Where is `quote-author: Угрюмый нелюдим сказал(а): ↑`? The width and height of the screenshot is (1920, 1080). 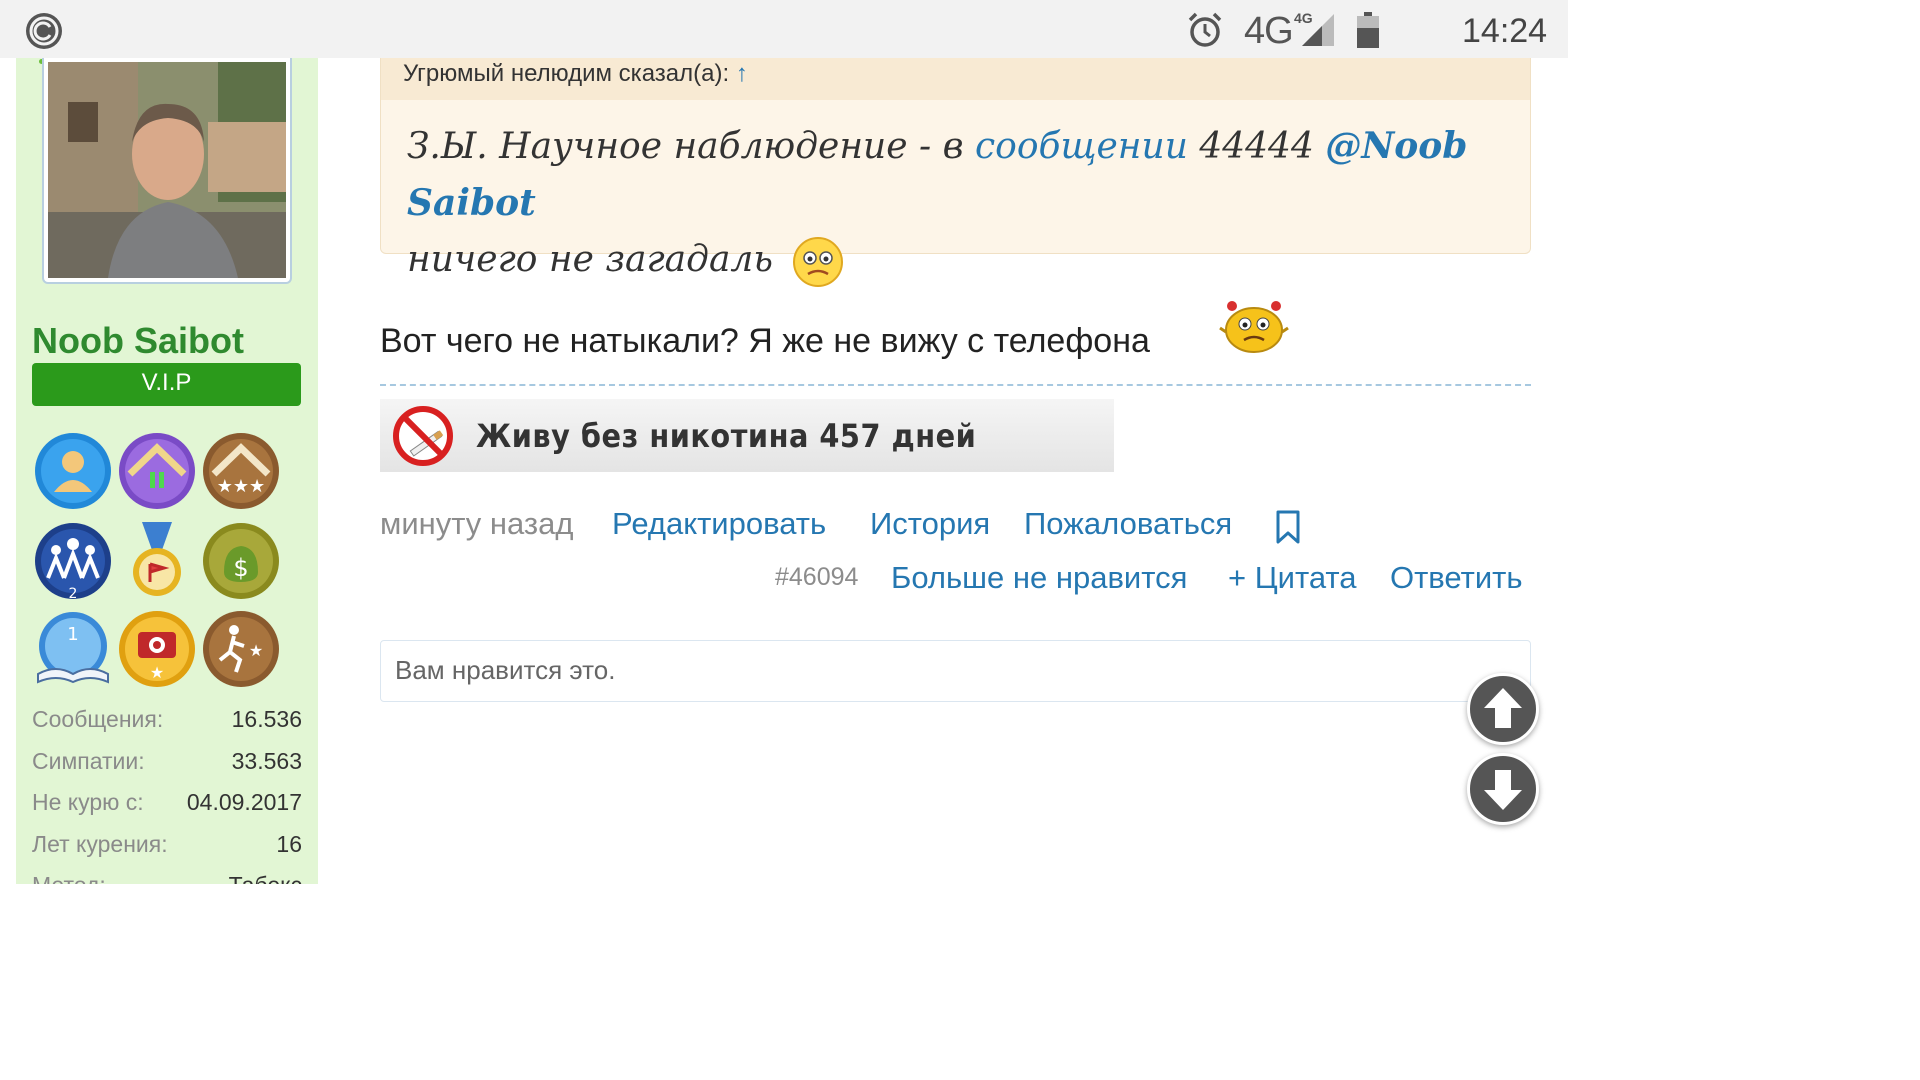
quote-author: Угрюмый нелюдим сказал(а): ↑ is located at coordinates (575, 74).